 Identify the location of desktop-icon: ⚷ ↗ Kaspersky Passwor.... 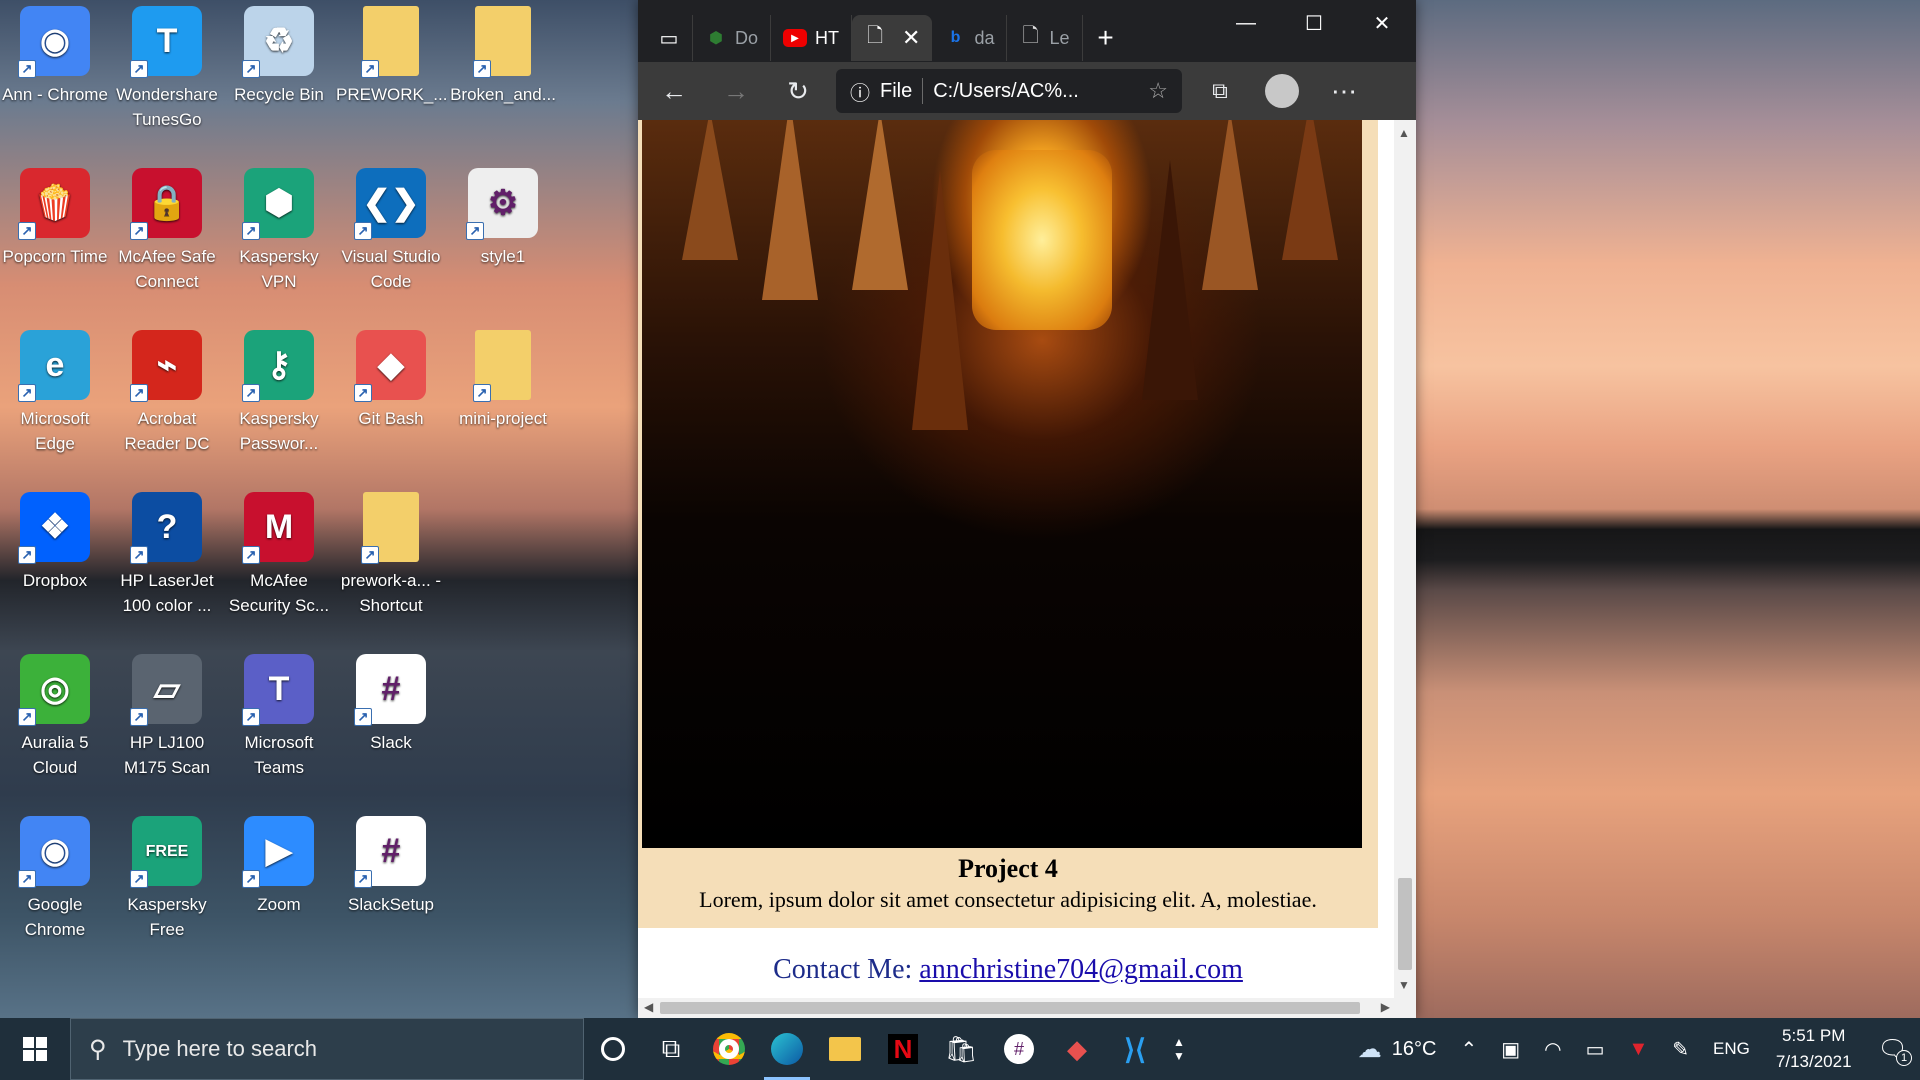
(279, 393).